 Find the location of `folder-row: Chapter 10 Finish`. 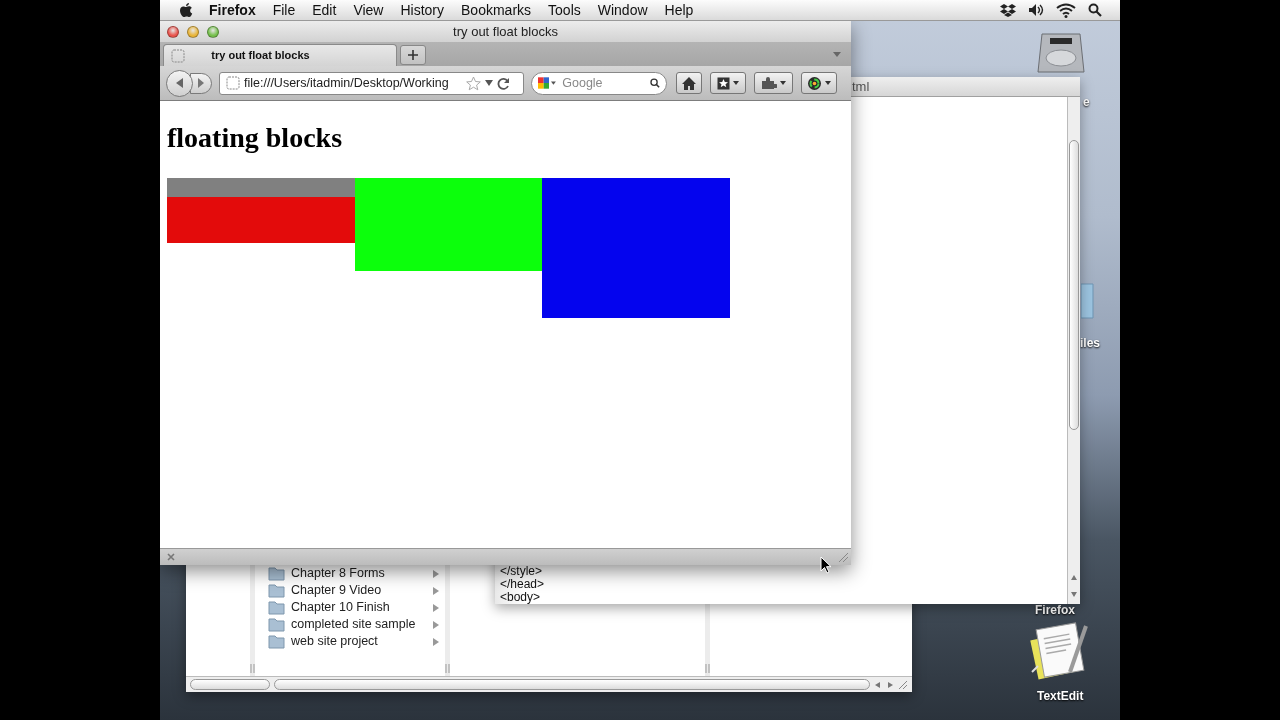

folder-row: Chapter 10 Finish is located at coordinates (350, 607).